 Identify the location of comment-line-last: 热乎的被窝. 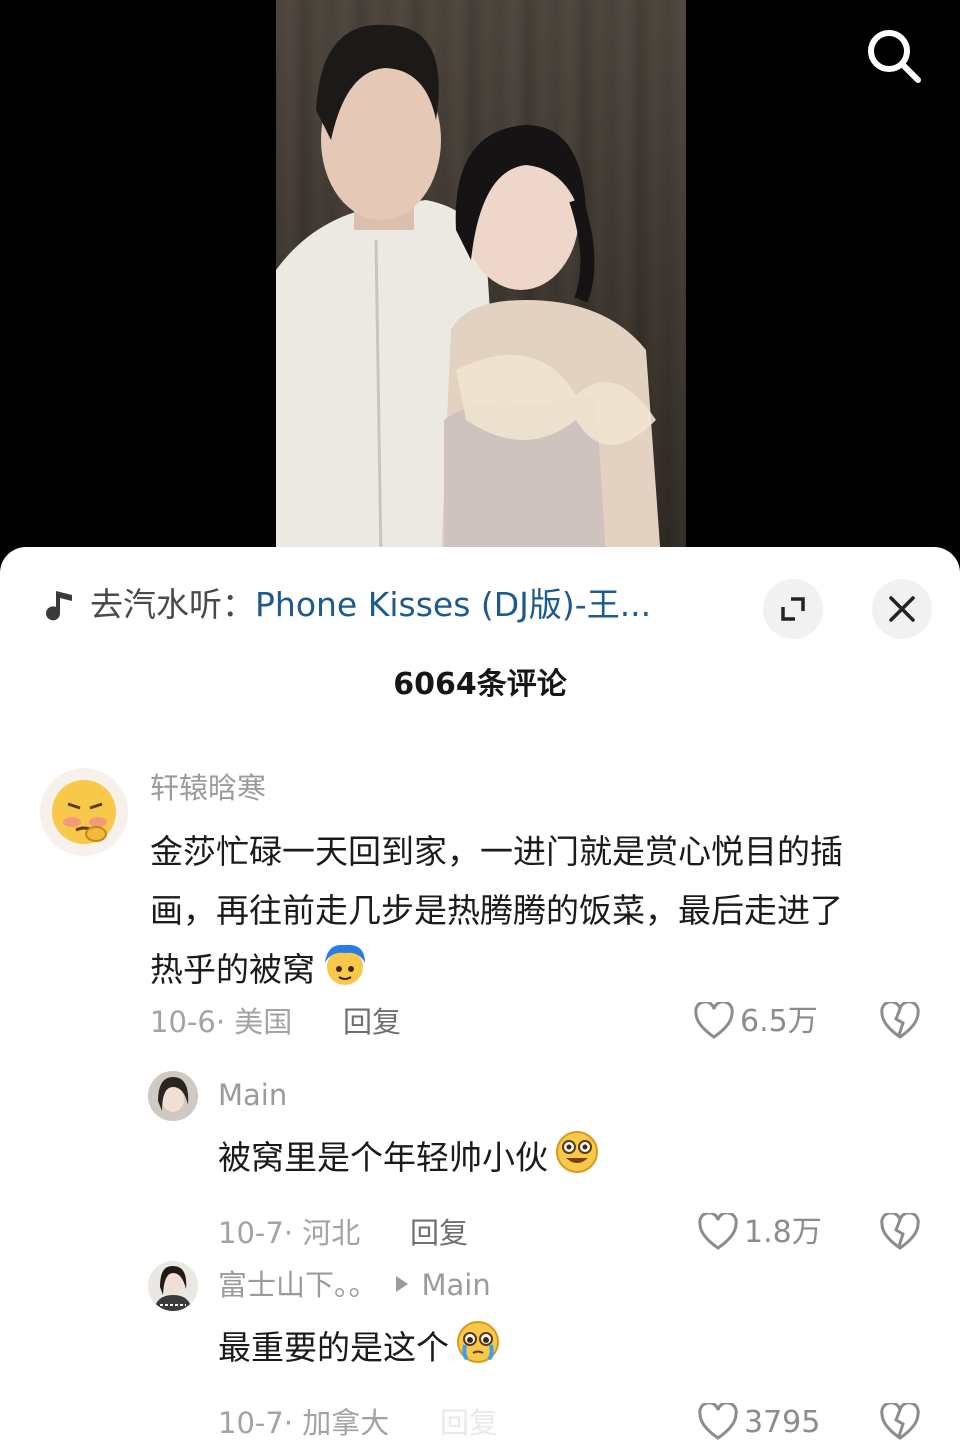
(535, 969).